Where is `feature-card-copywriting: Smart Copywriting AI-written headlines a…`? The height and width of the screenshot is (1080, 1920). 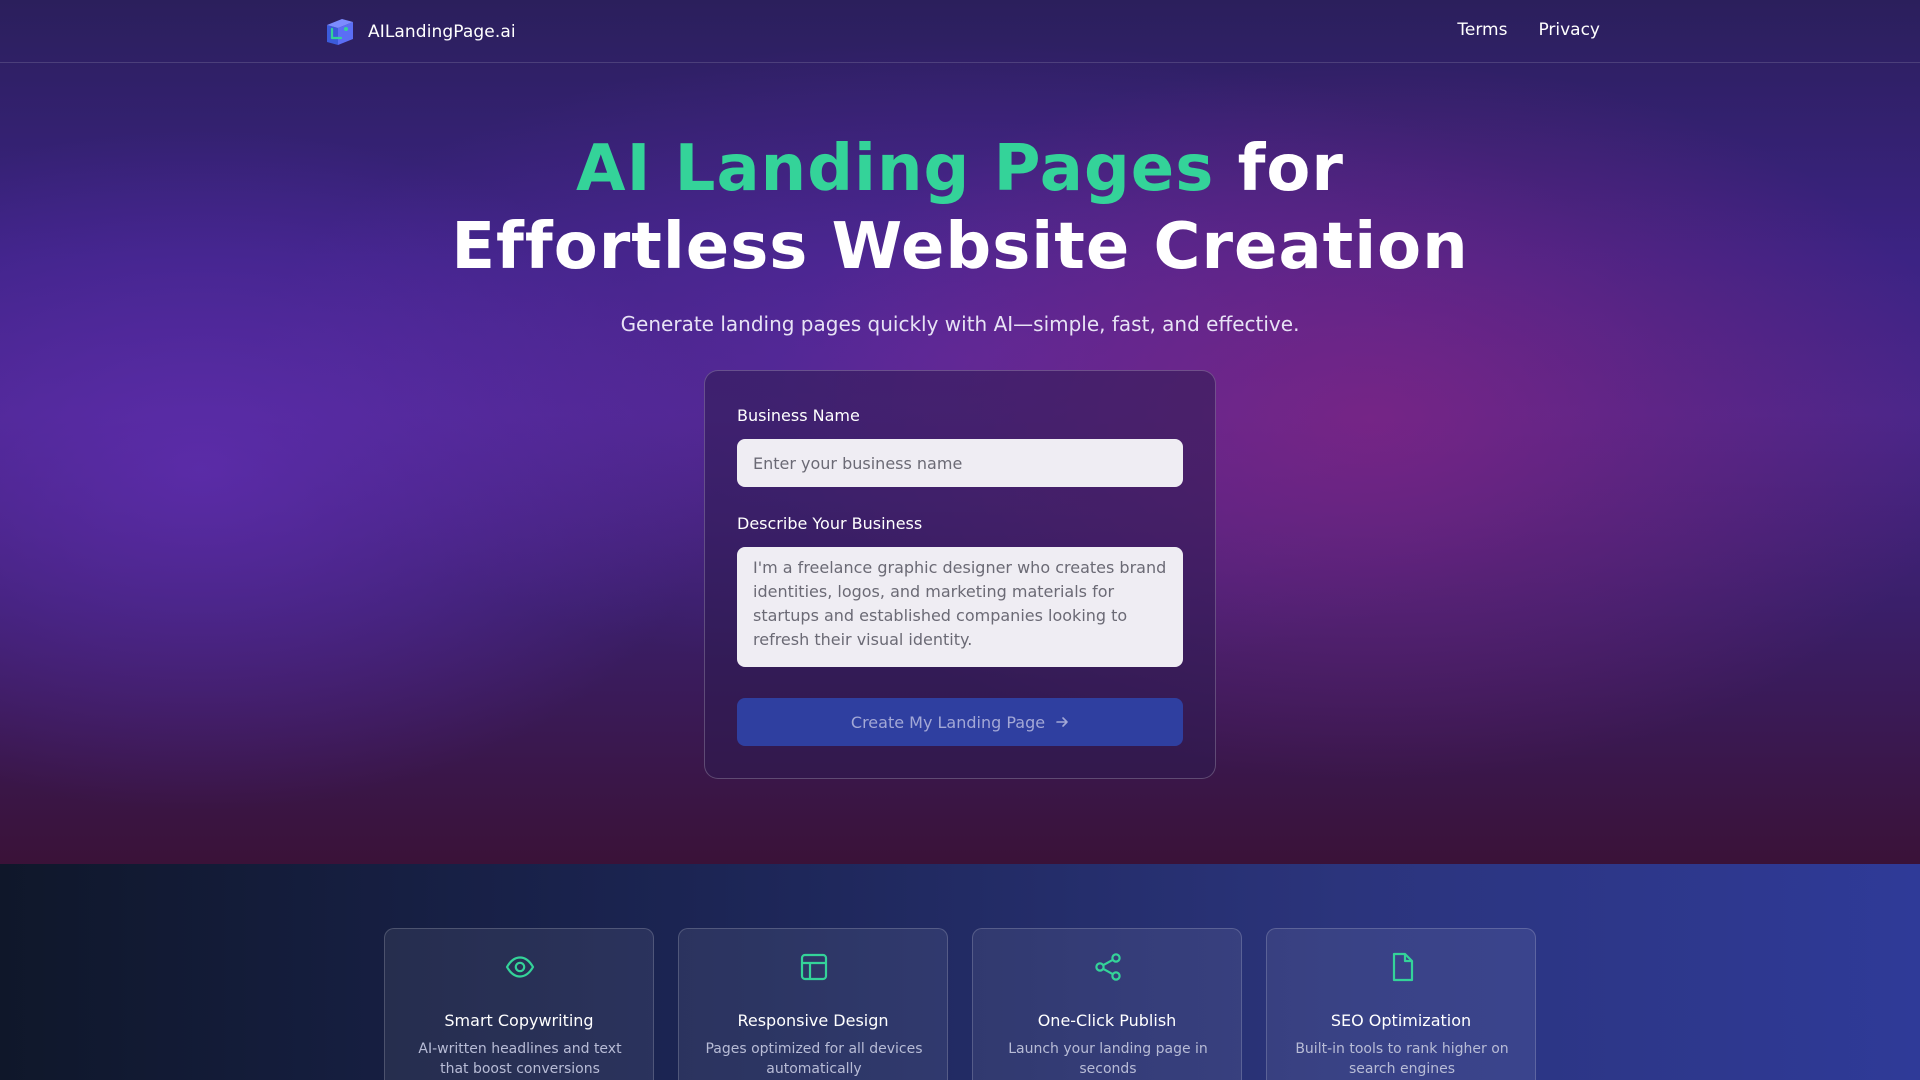 feature-card-copywriting: Smart Copywriting AI-written headlines a… is located at coordinates (519, 1004).